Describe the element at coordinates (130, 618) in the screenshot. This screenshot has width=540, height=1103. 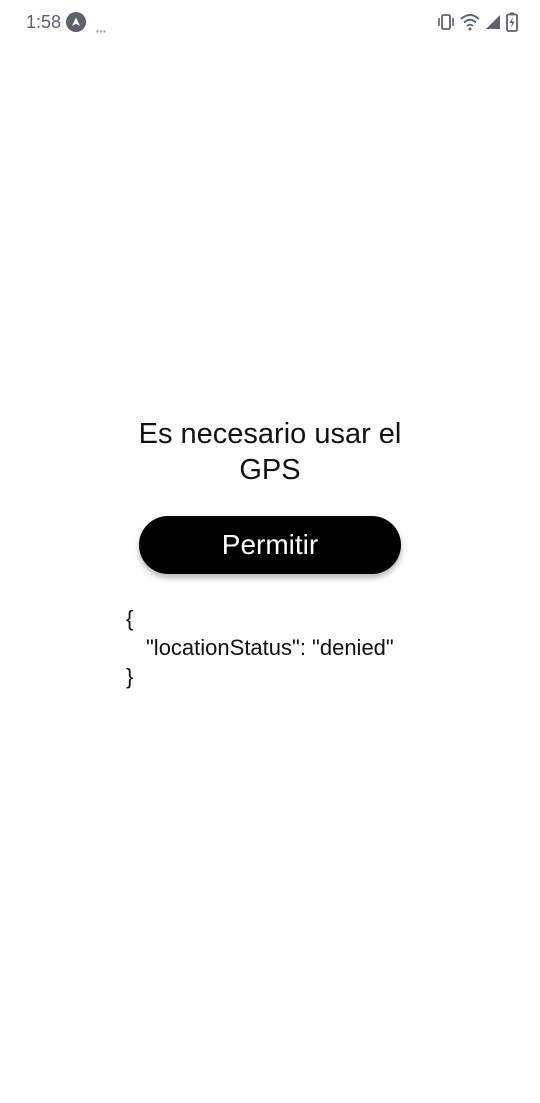
I see `json-open-brace: {` at that location.